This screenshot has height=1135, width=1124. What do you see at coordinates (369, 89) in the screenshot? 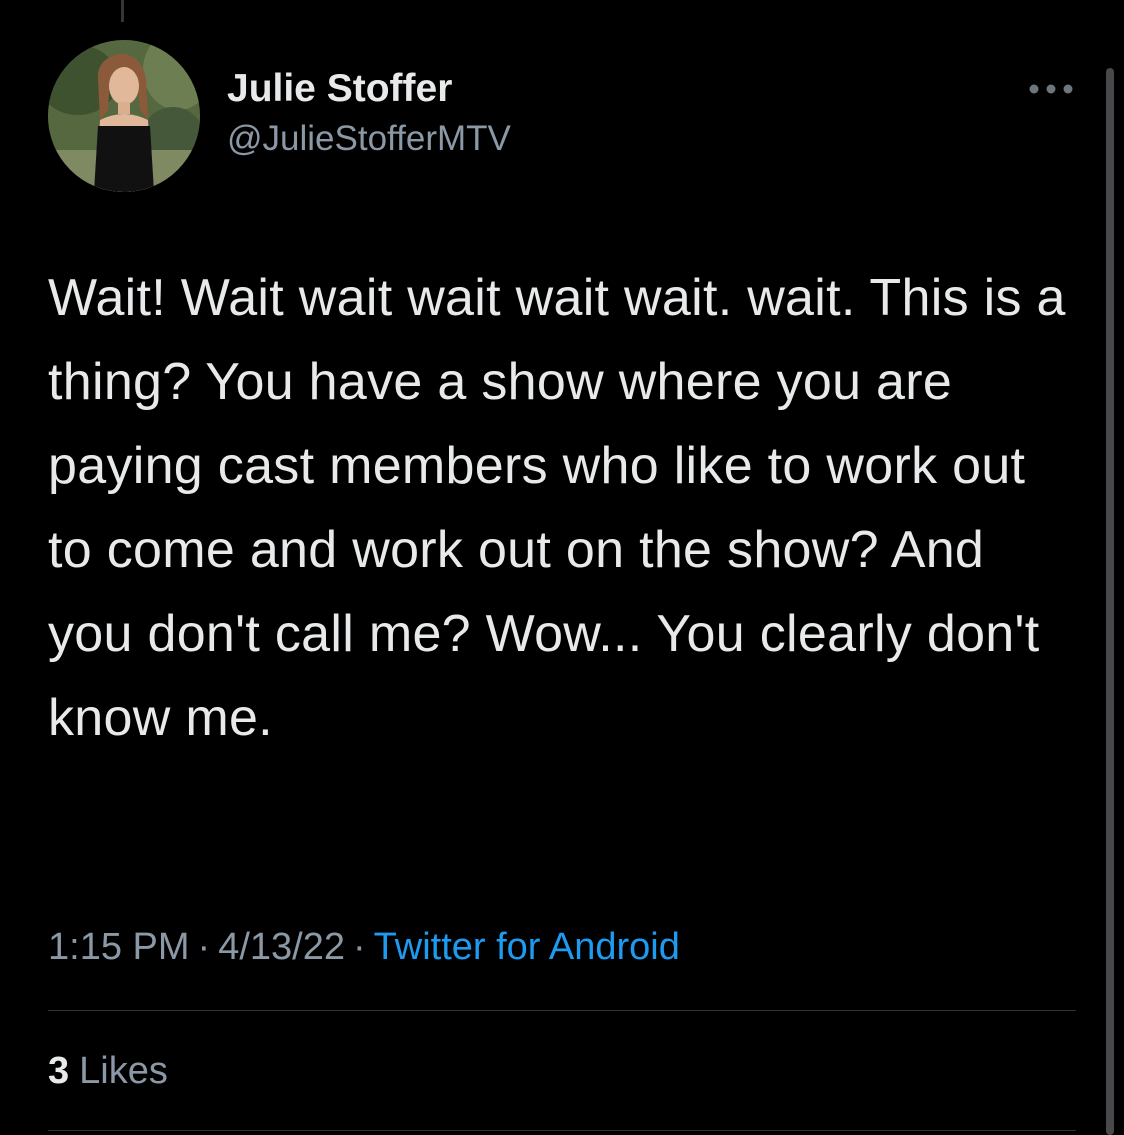
I see `author-display-name: Julie Stoffer` at bounding box center [369, 89].